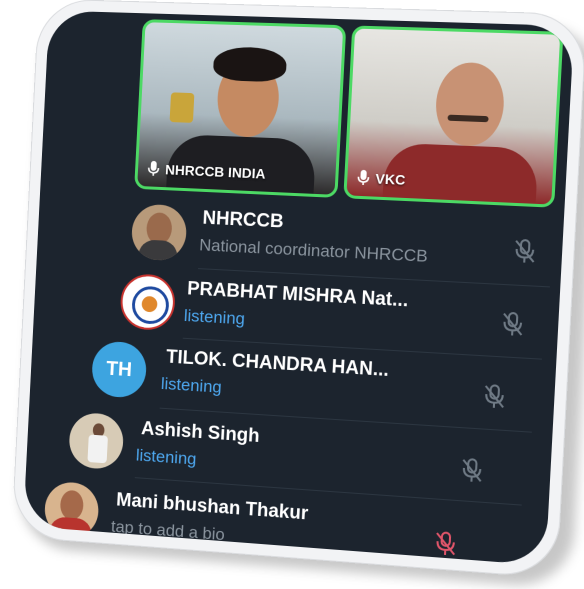 Image resolution: width=584 pixels, height=589 pixels. I want to click on participant-name: Ashish Singh, so click(201, 433).